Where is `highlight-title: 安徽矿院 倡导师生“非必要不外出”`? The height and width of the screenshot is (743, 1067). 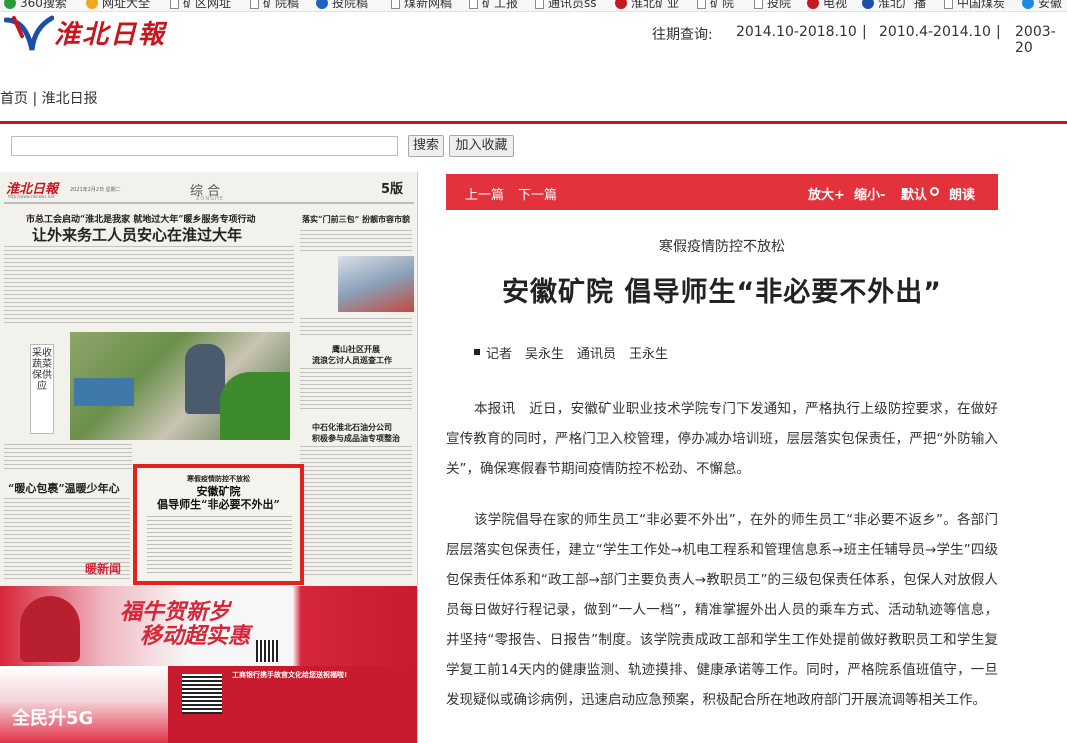 highlight-title: 安徽矿院 倡导师生“非必要不外出” is located at coordinates (218, 498).